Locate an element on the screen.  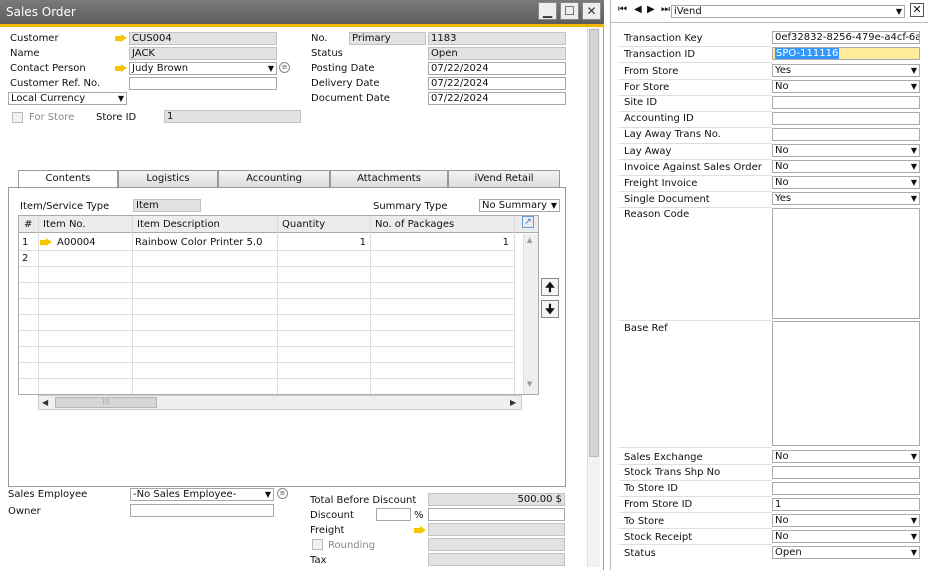
transaction-id-field: SPO-111116 is located at coordinates (846, 53).